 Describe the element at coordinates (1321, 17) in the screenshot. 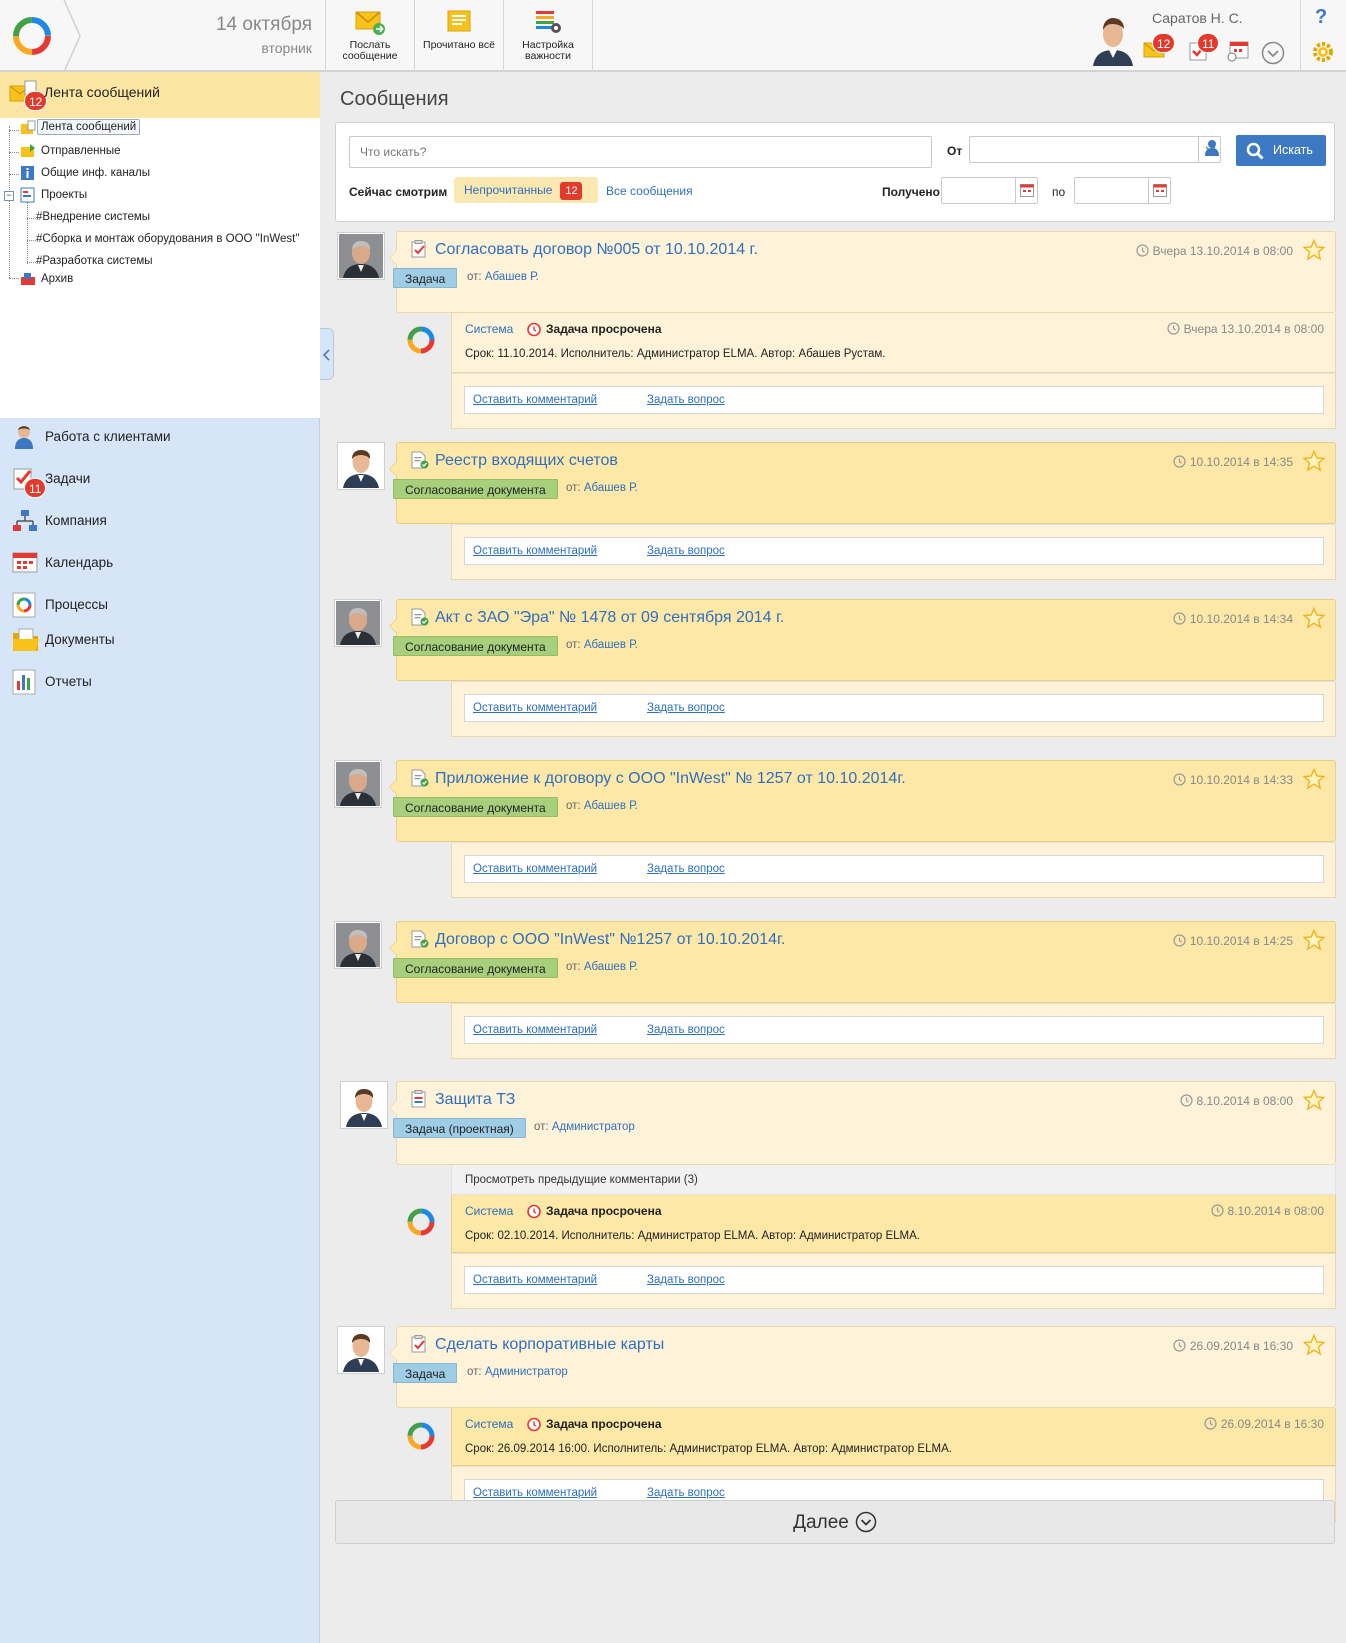

I see `help-button: ?` at that location.